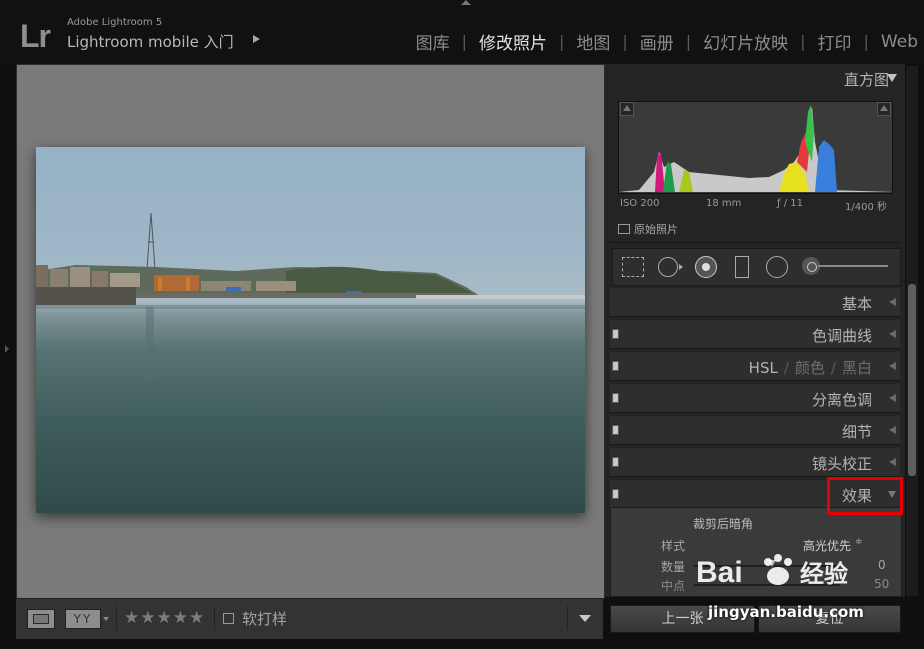  I want to click on radial-filter-icon, so click(777, 267).